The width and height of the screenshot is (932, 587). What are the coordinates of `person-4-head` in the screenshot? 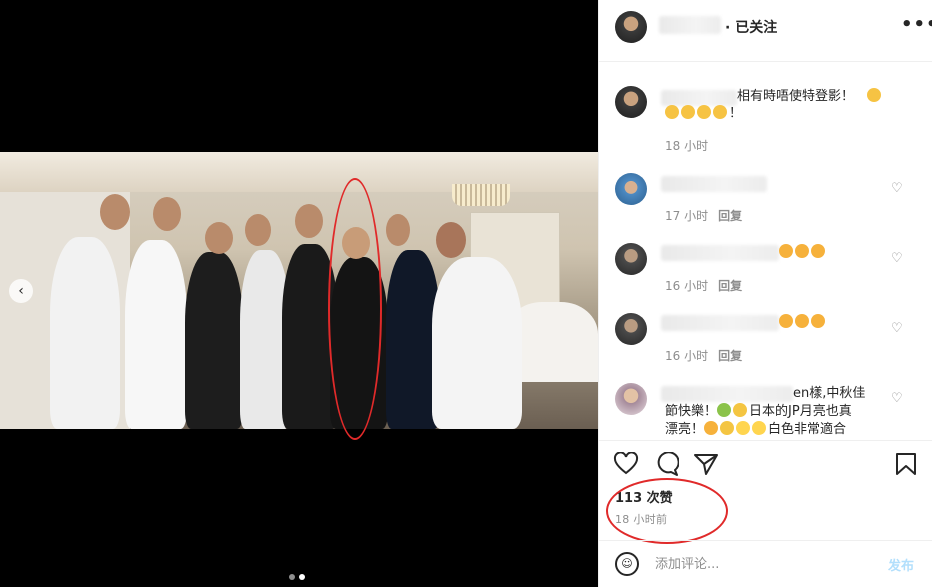 It's located at (258, 230).